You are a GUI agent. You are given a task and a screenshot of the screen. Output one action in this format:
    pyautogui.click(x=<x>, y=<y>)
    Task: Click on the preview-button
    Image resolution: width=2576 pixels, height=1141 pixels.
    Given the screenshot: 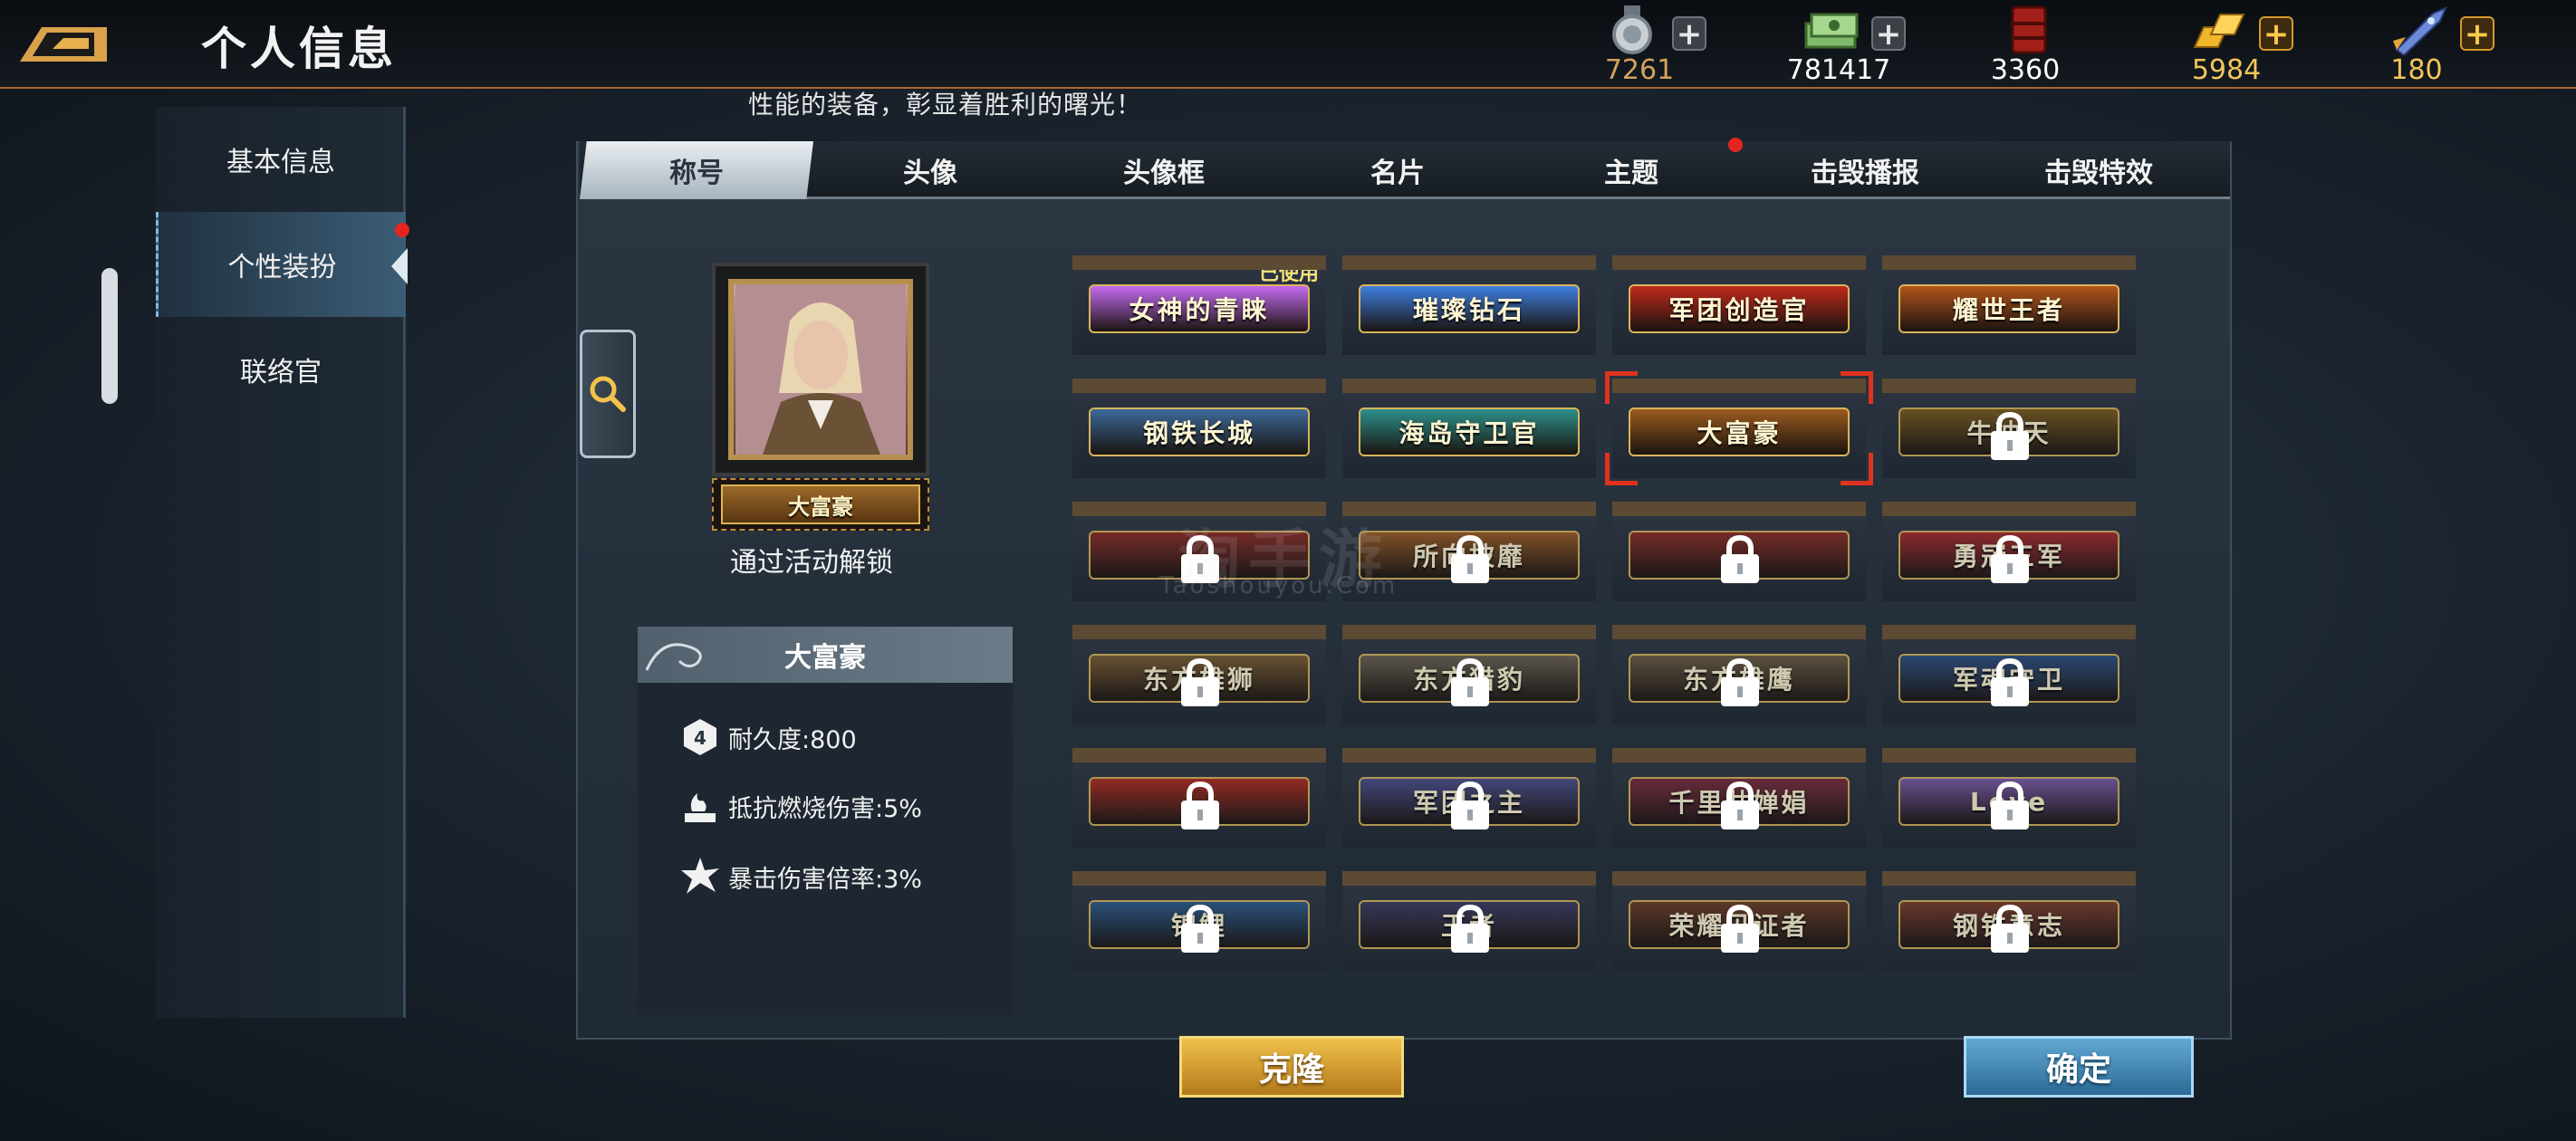 What is the action you would take?
    pyautogui.click(x=608, y=394)
    